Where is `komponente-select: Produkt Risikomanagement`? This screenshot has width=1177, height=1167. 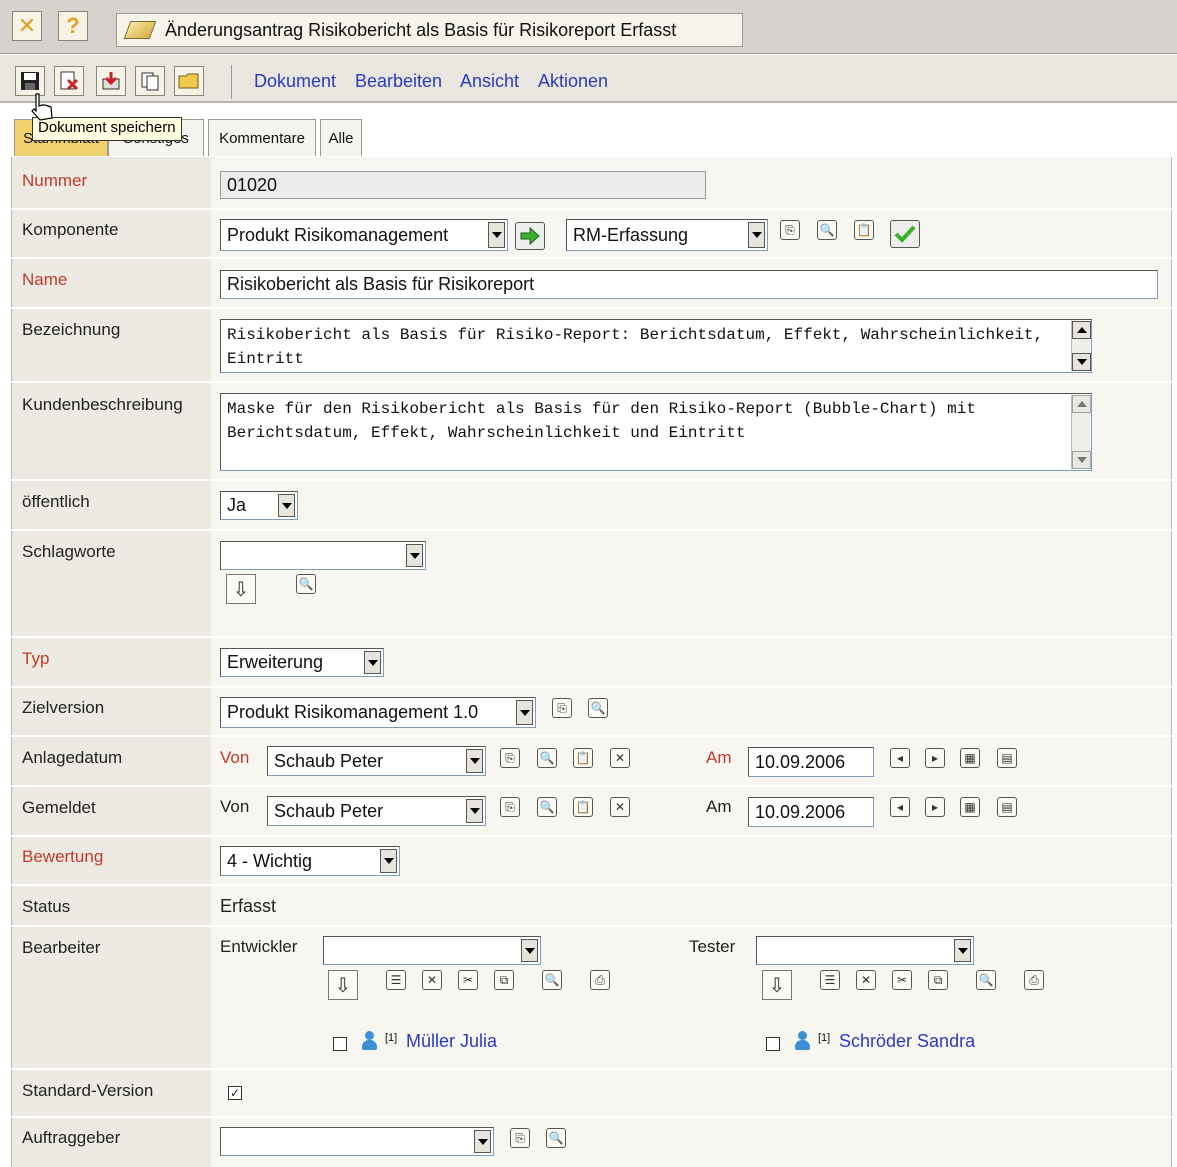 komponente-select: Produkt Risikomanagement is located at coordinates (364, 235).